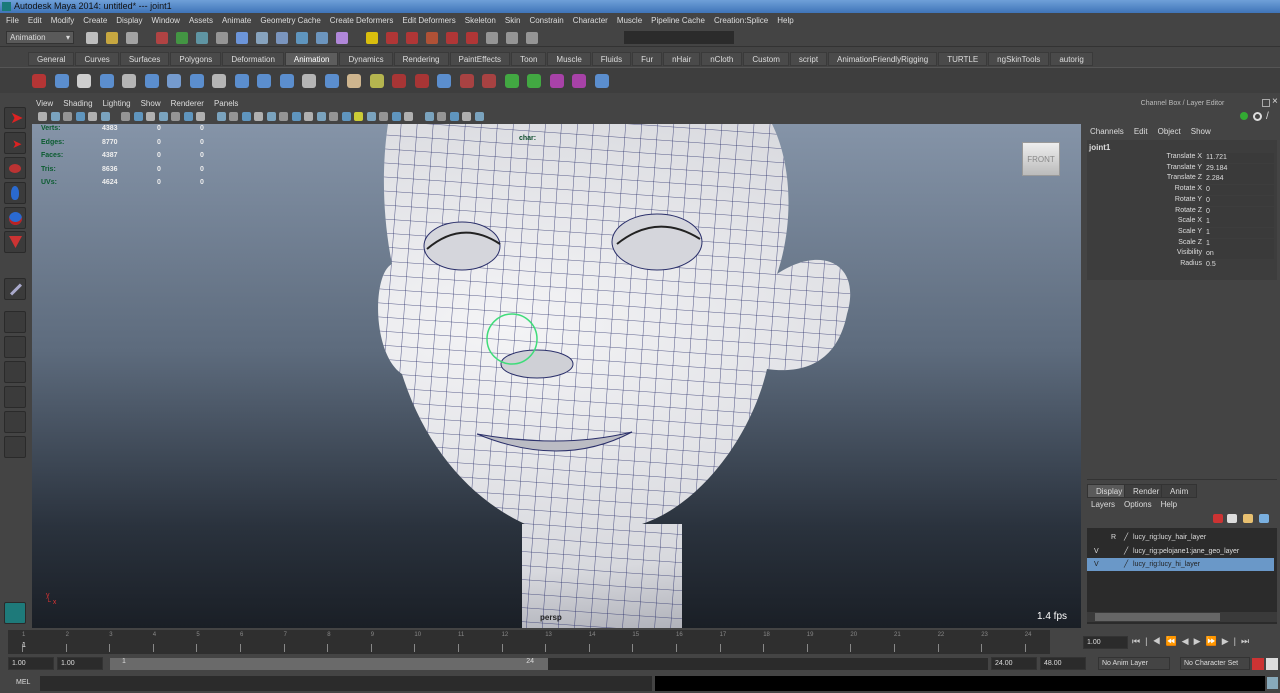 This screenshot has width=1280, height=693. Describe the element at coordinates (24, 645) in the screenshot. I see `current-frame-marker: 1` at that location.